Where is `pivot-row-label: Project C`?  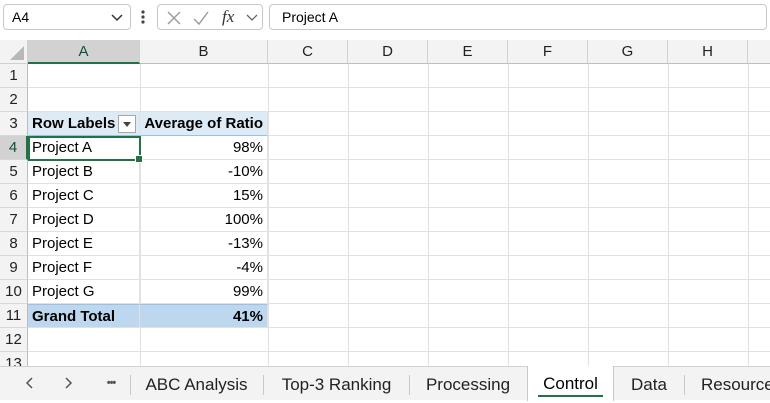
pivot-row-label: Project C is located at coordinates (84, 196).